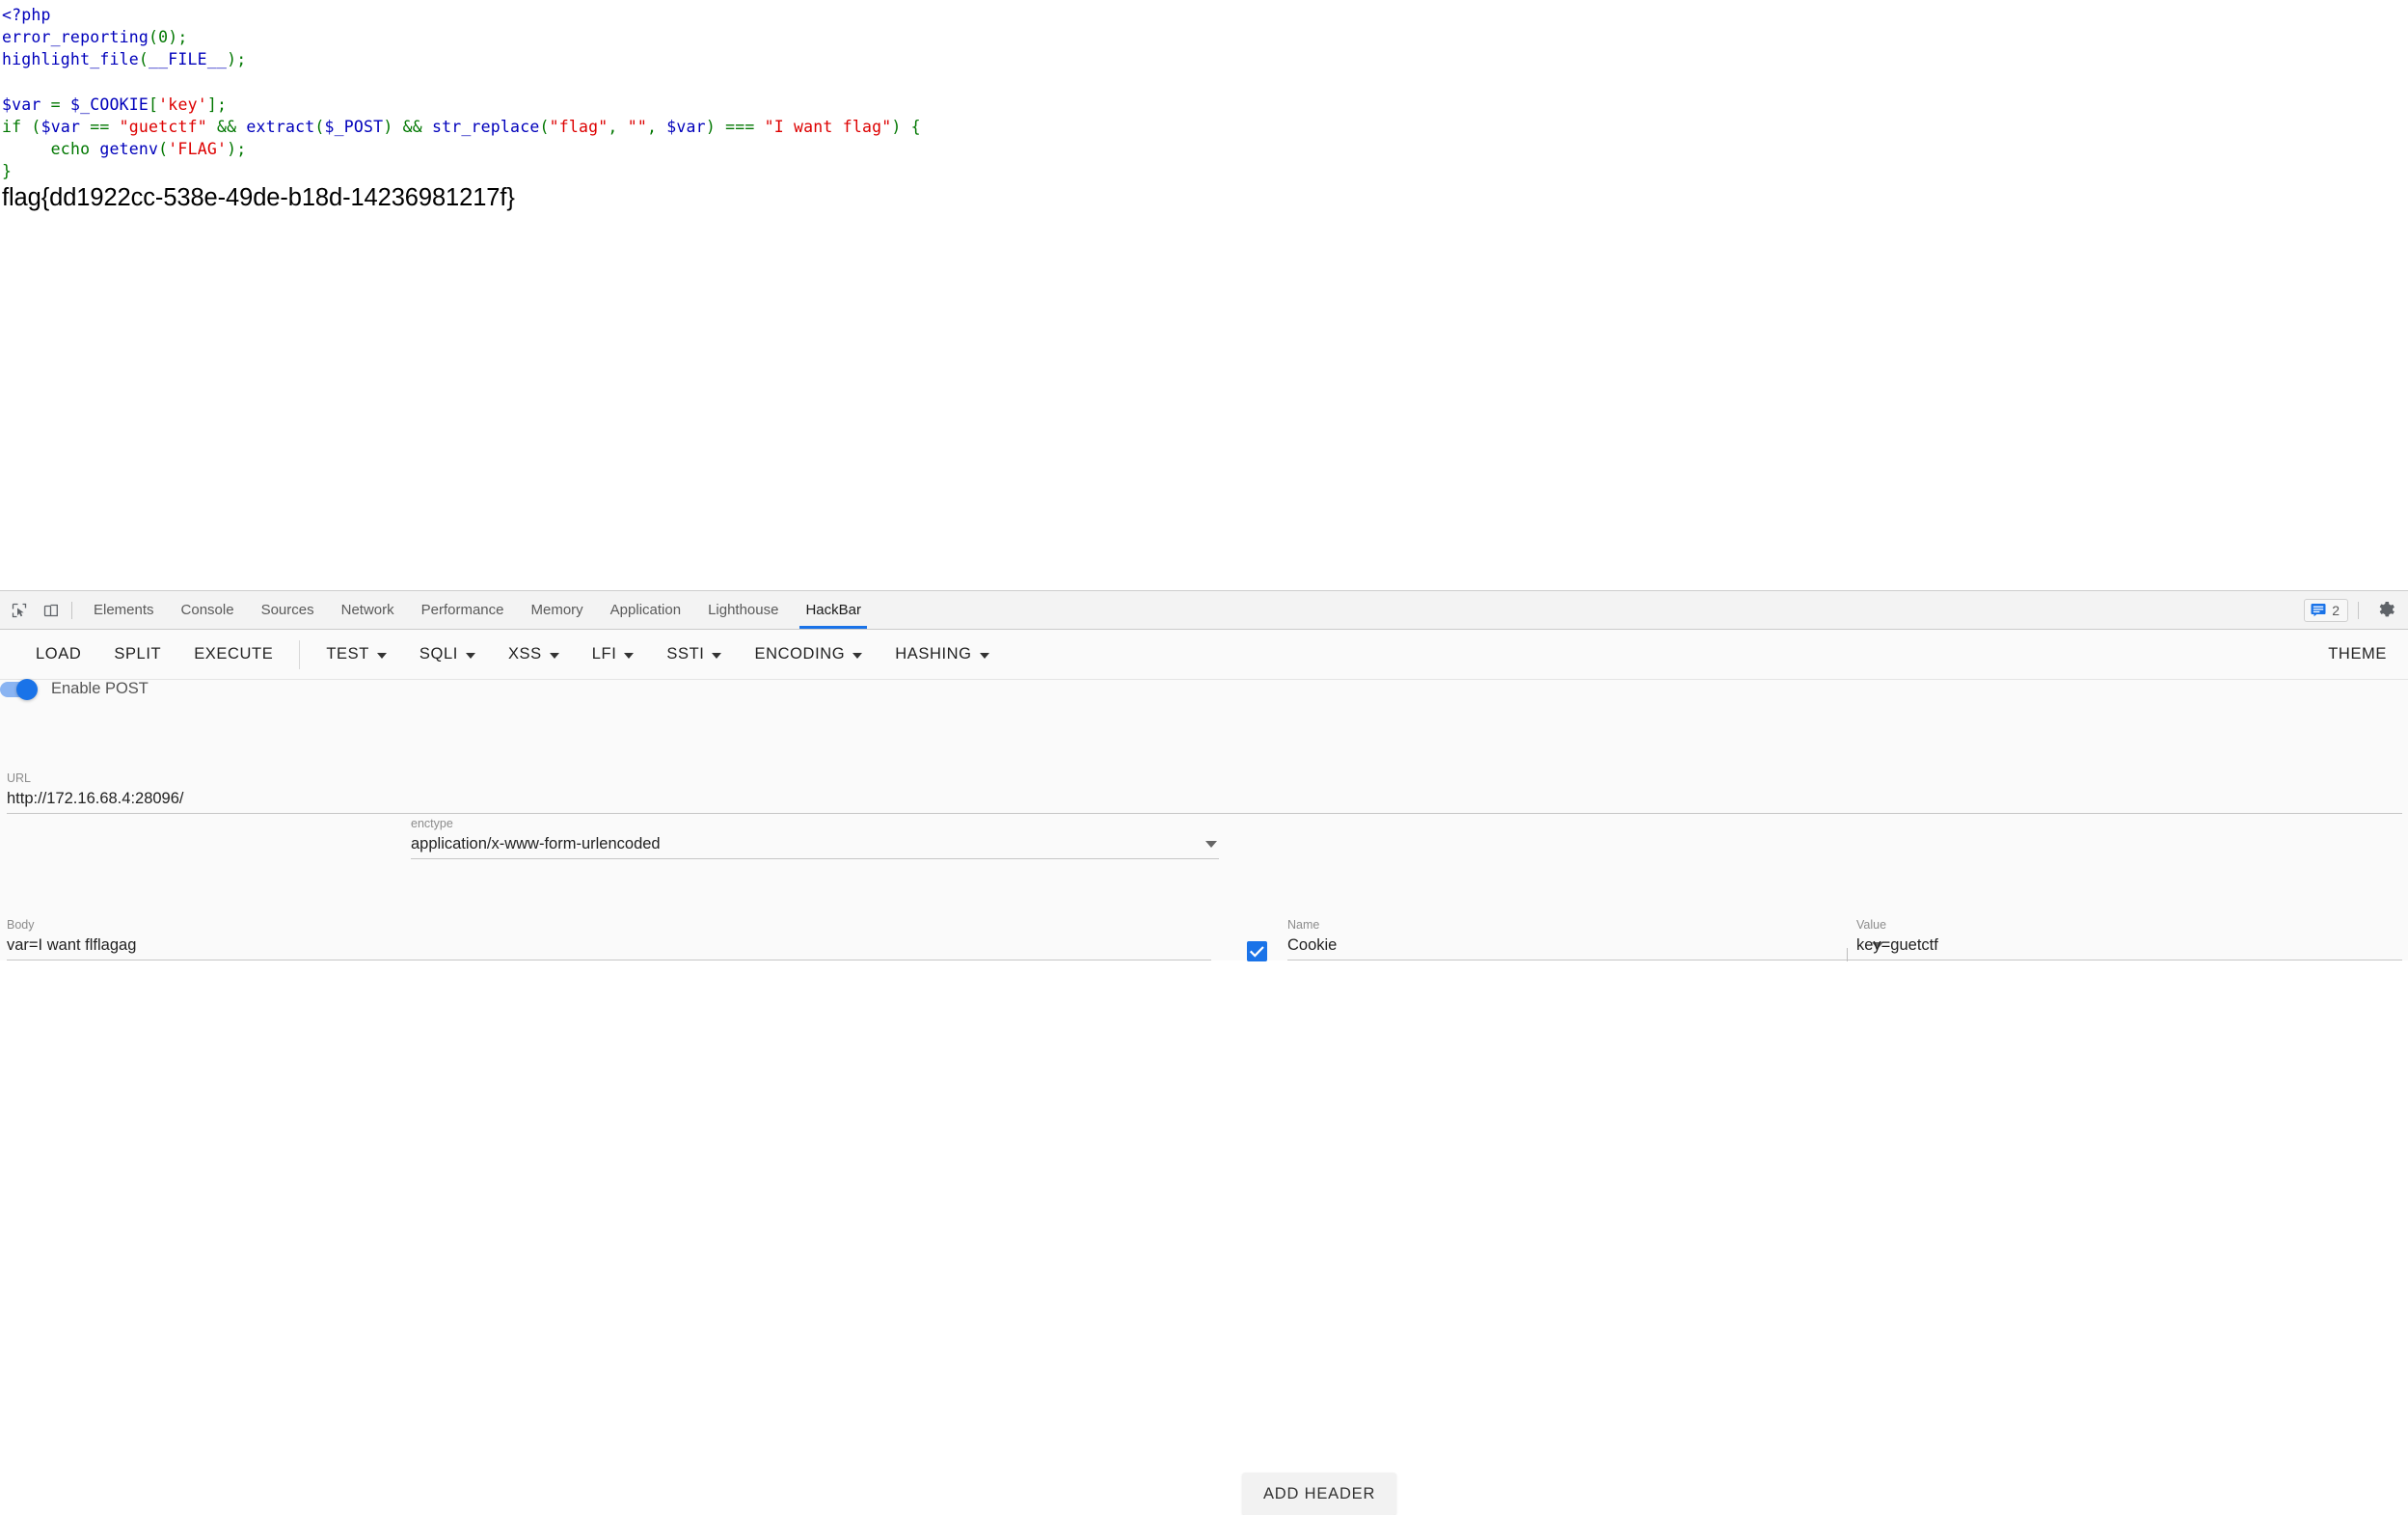  I want to click on devtools-tab-label: Console, so click(207, 610).